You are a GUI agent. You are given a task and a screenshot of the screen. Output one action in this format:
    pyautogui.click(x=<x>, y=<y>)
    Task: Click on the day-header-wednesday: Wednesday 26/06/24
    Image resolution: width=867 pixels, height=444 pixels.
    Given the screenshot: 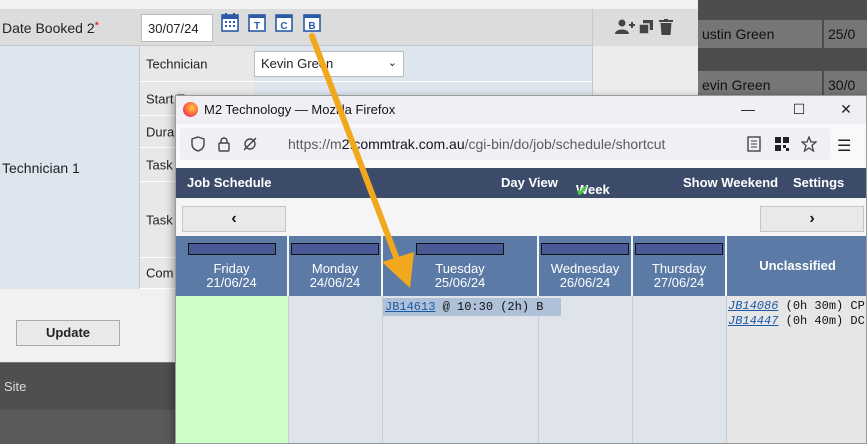 What is the action you would take?
    pyautogui.click(x=586, y=266)
    